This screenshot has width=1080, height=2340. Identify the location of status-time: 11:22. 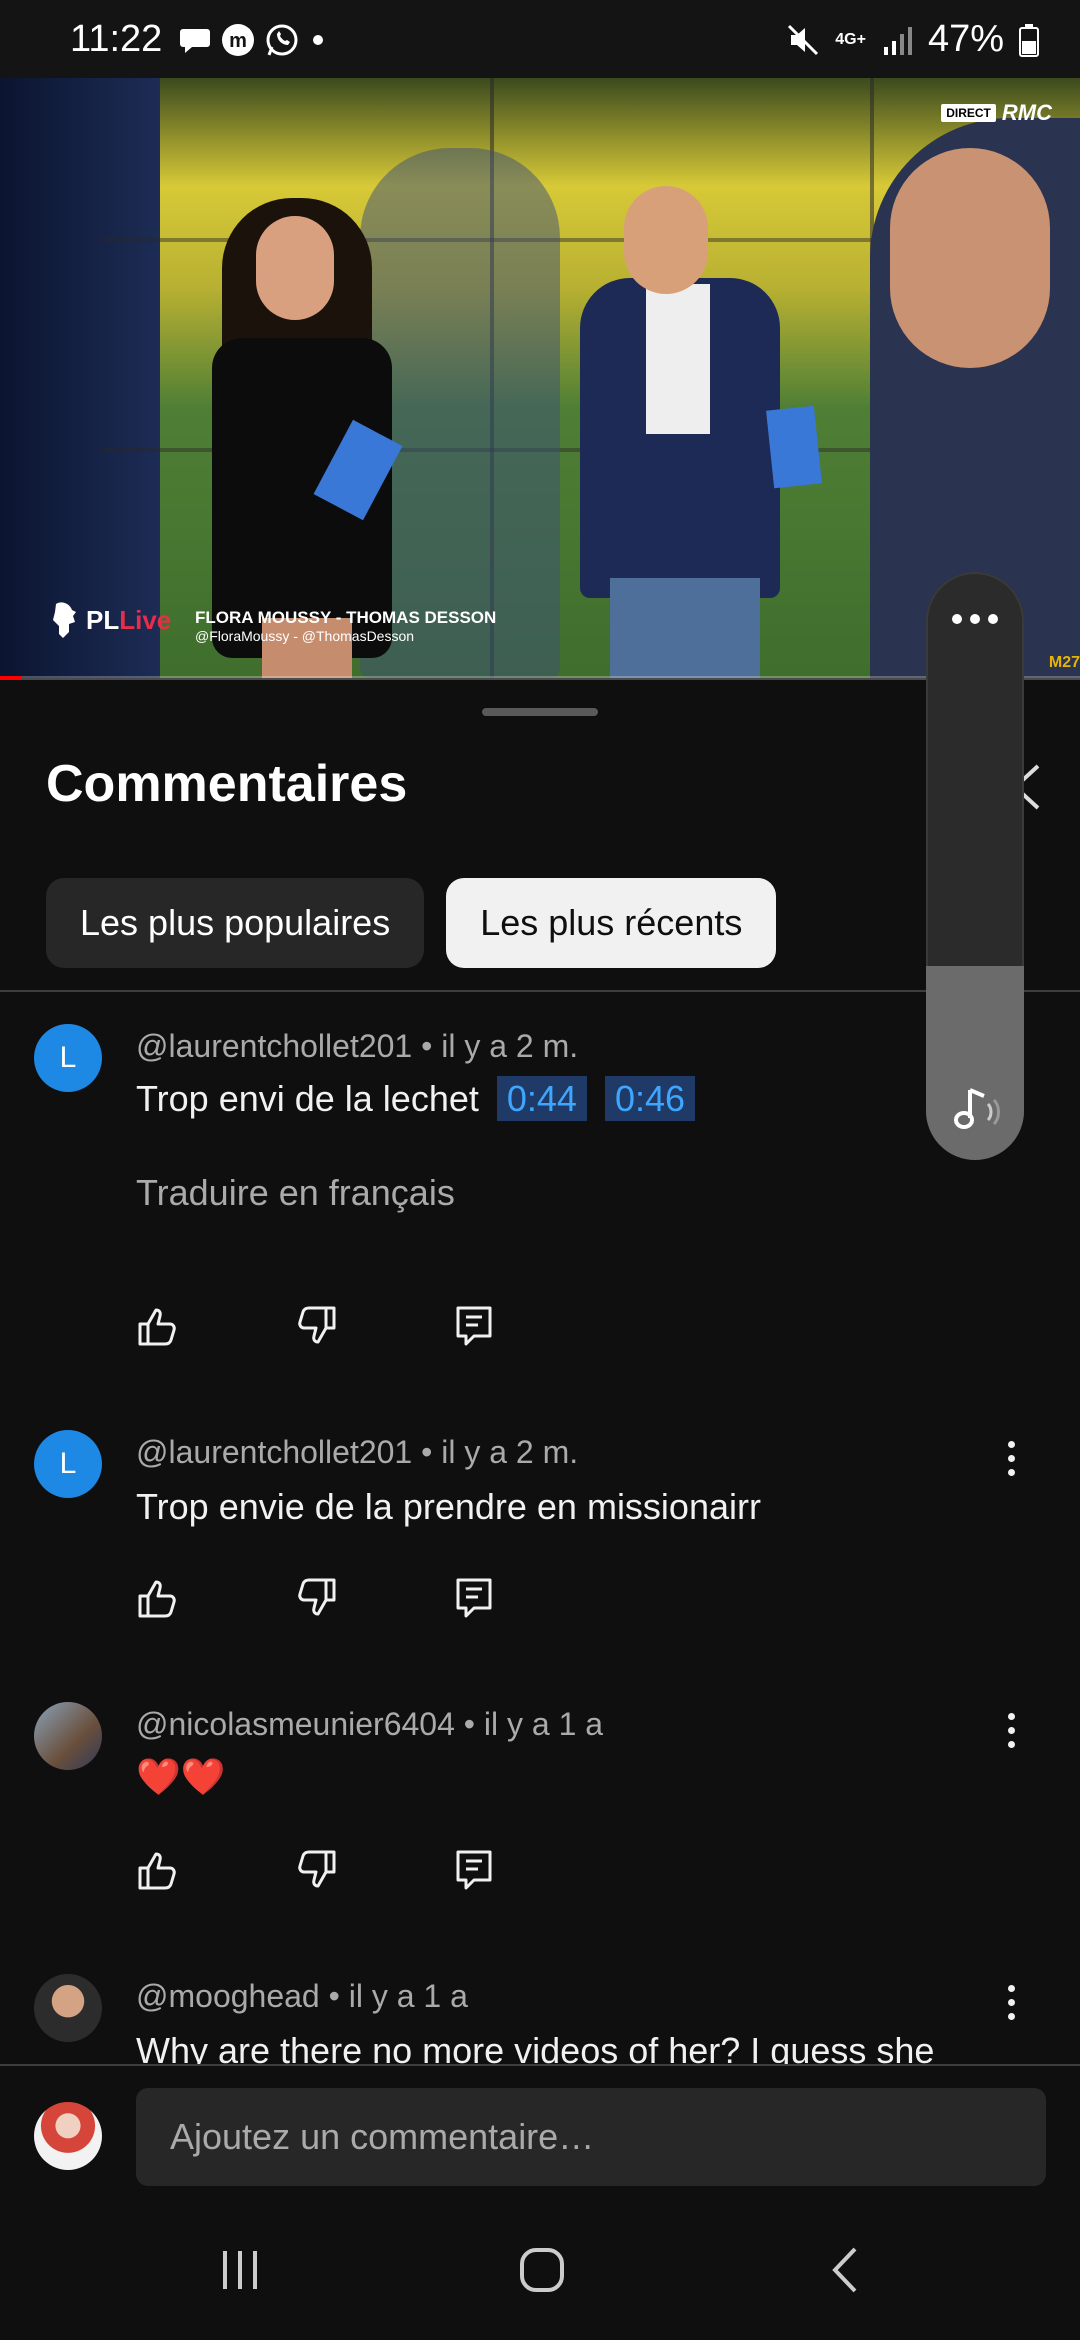
(116, 39).